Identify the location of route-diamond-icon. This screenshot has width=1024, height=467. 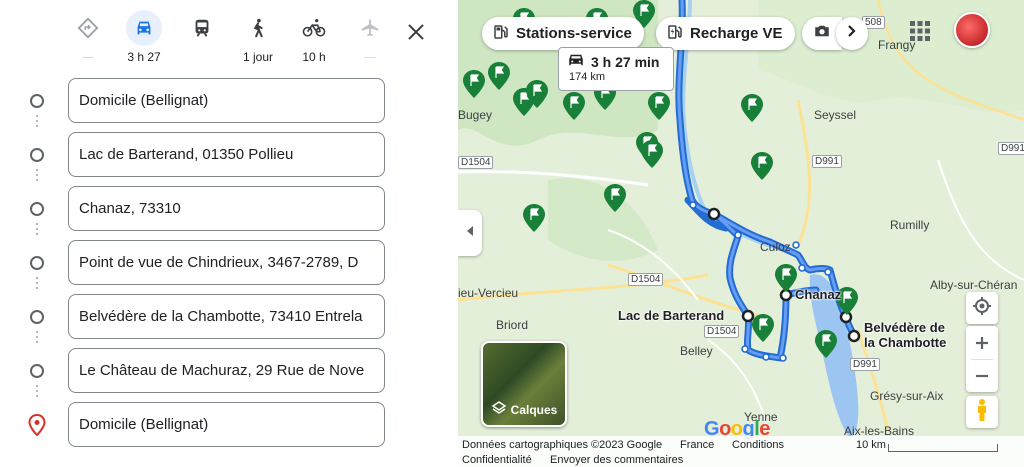
(88, 28).